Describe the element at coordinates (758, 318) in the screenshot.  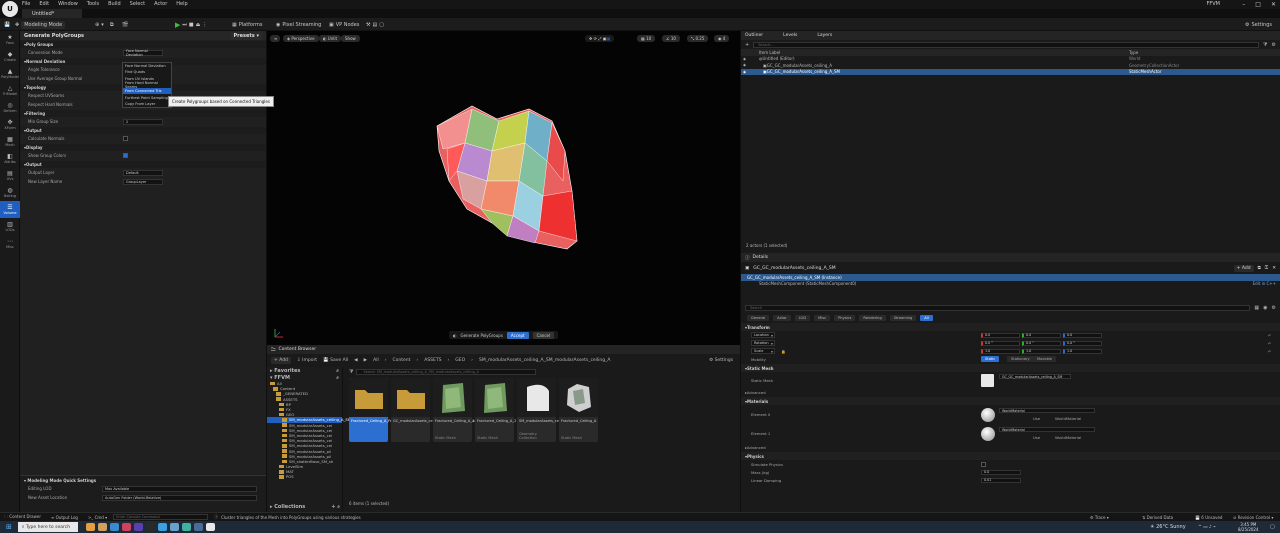
I see `filter-tab: General` at that location.